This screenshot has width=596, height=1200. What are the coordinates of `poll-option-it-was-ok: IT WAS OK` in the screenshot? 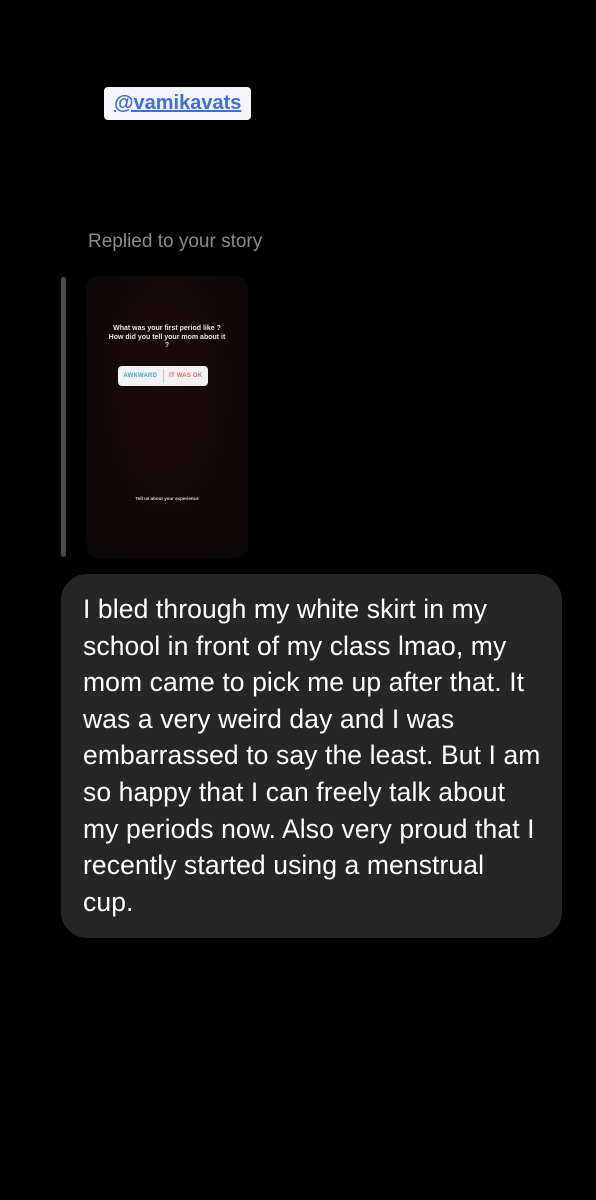 It's located at (186, 376).